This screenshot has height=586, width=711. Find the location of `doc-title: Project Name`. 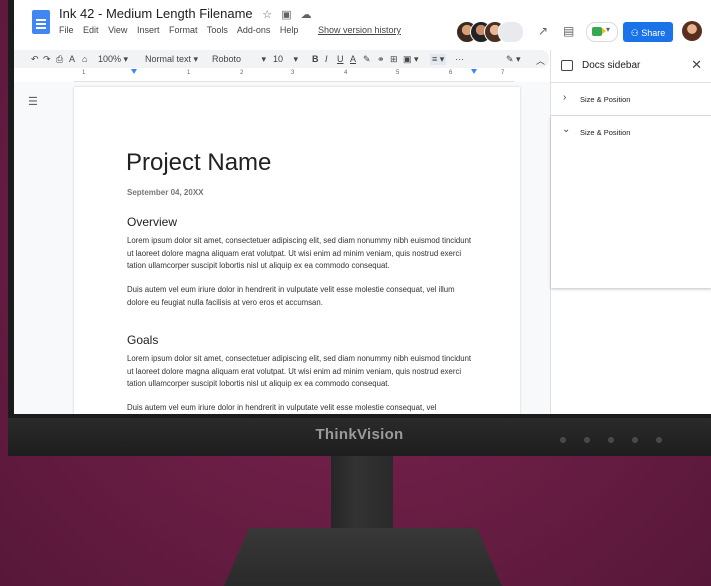

doc-title: Project Name is located at coordinates (198, 163).